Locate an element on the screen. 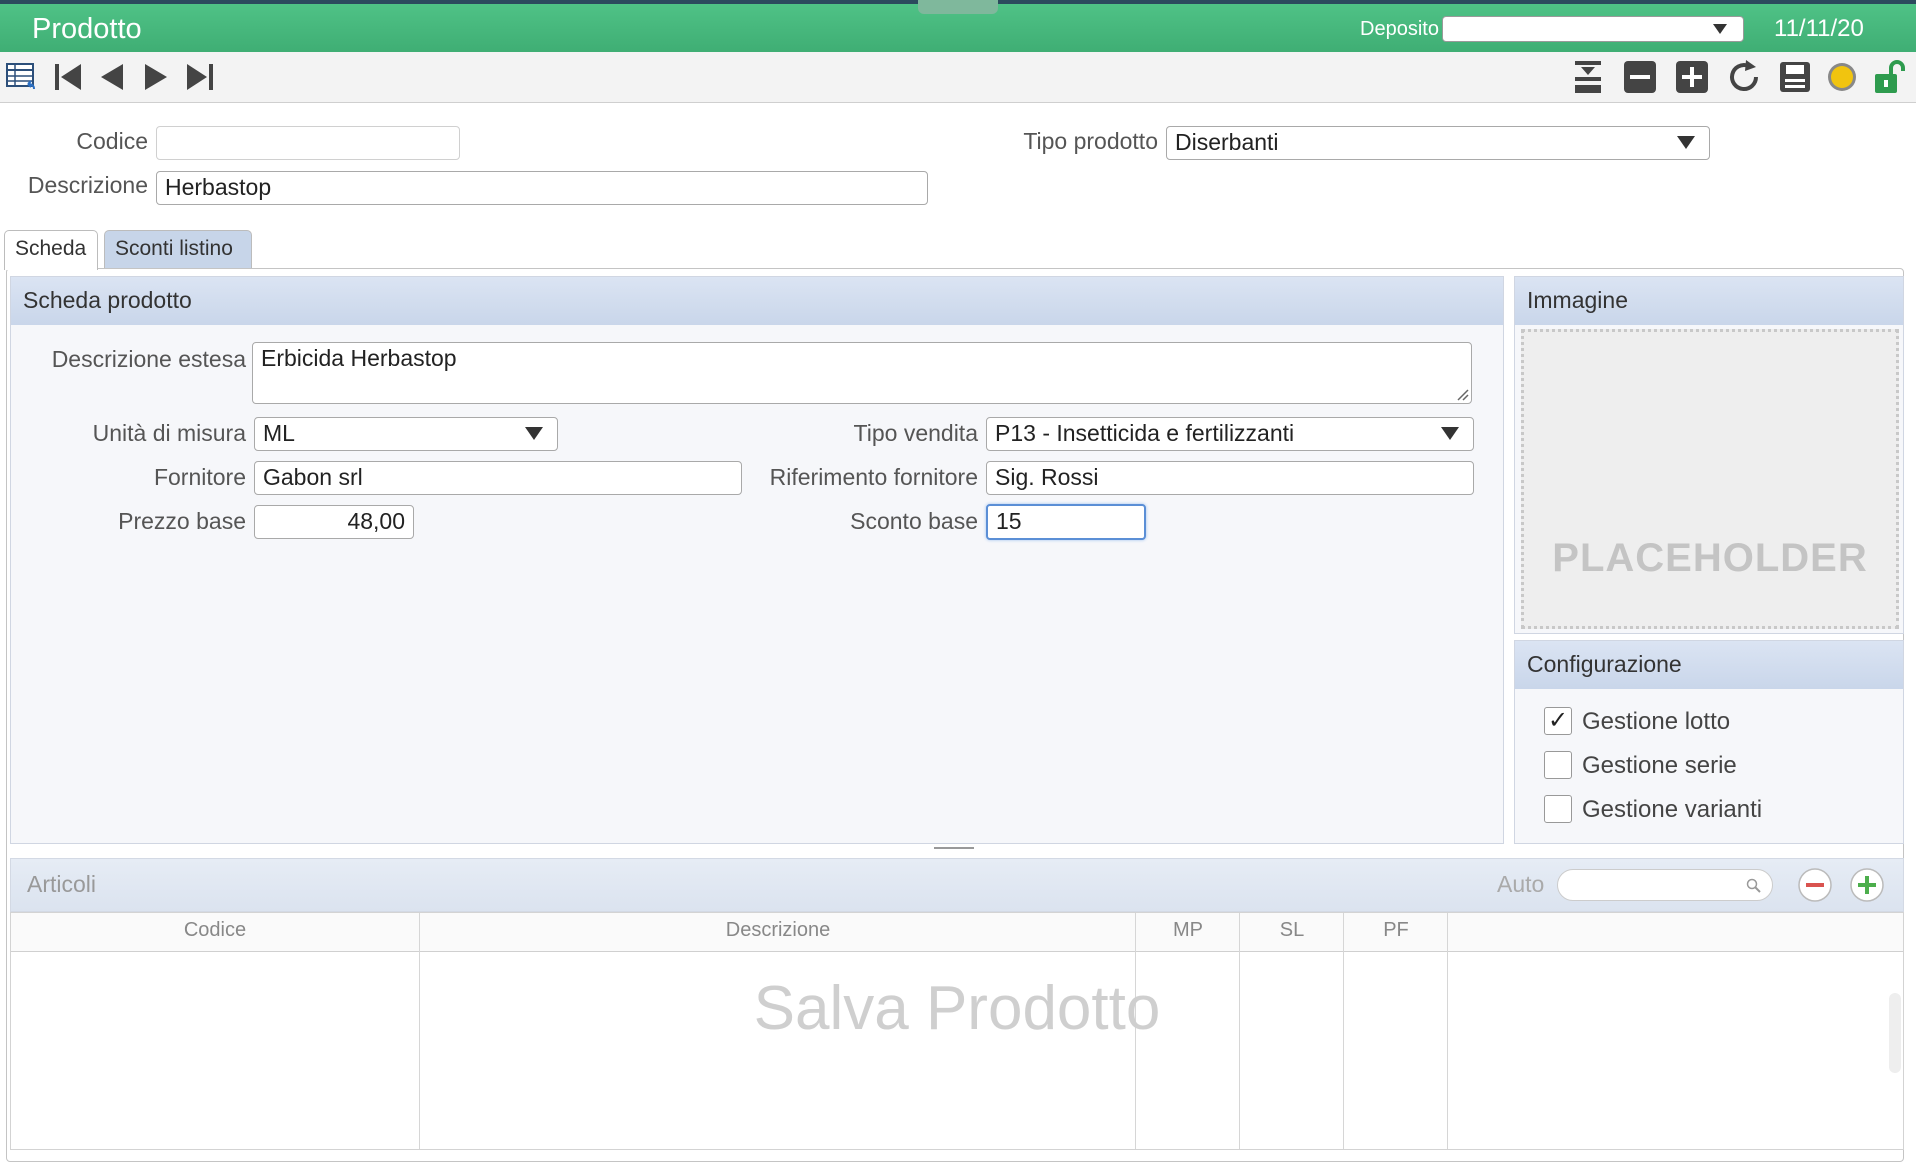  descrizione-label: Descrizione is located at coordinates (87, 185).